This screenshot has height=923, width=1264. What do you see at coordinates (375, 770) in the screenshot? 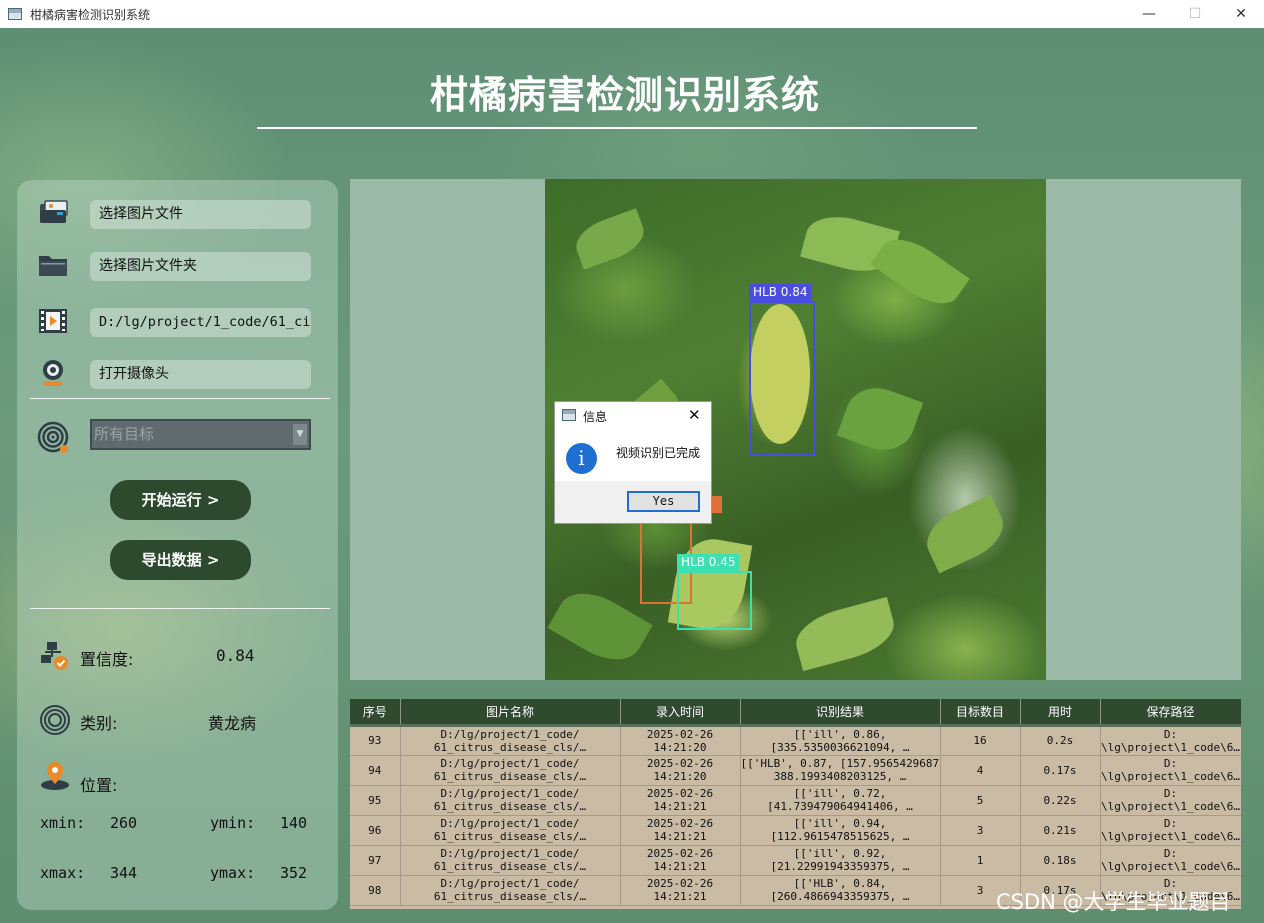
I see `cell-index: 94` at bounding box center [375, 770].